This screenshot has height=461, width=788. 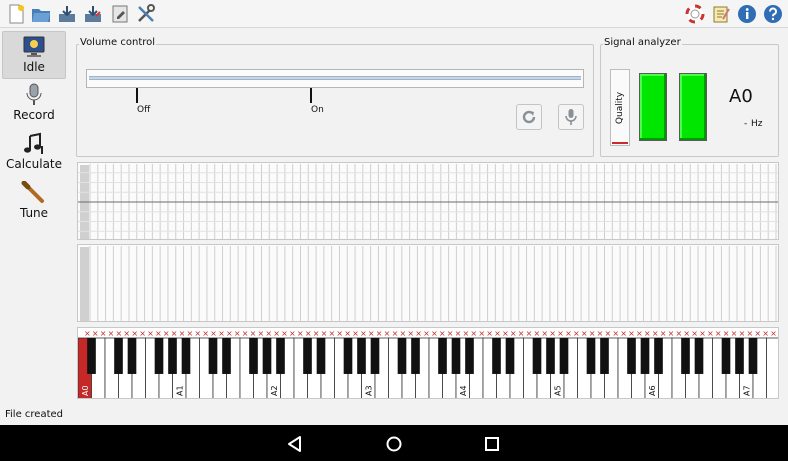 I want to click on mode-calculate: Calculate, so click(x=34, y=153).